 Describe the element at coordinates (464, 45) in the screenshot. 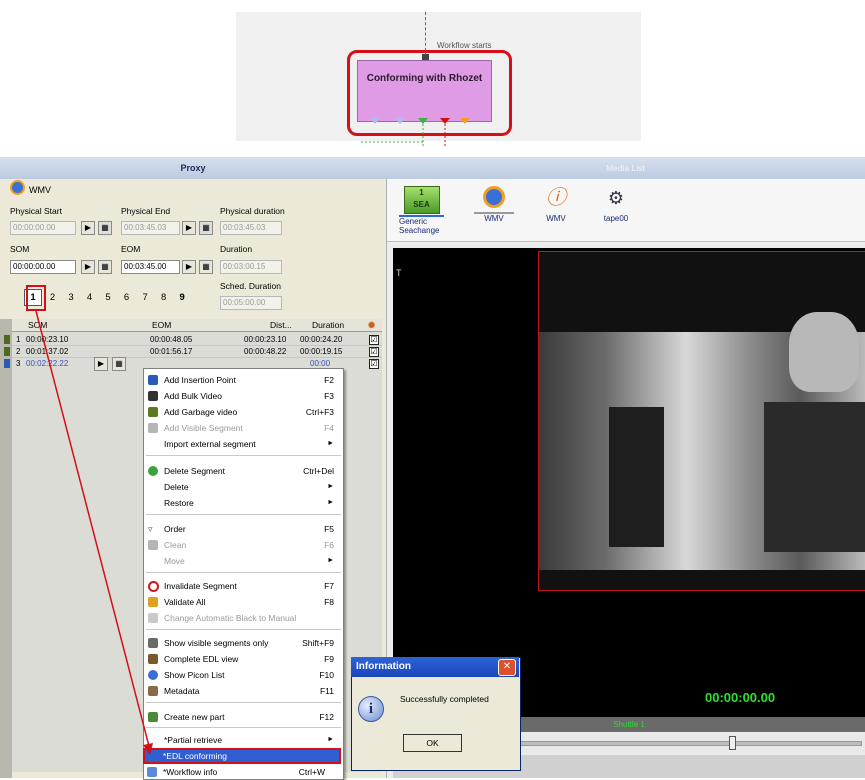

I see `workflow-start-label: Workflow starts` at that location.